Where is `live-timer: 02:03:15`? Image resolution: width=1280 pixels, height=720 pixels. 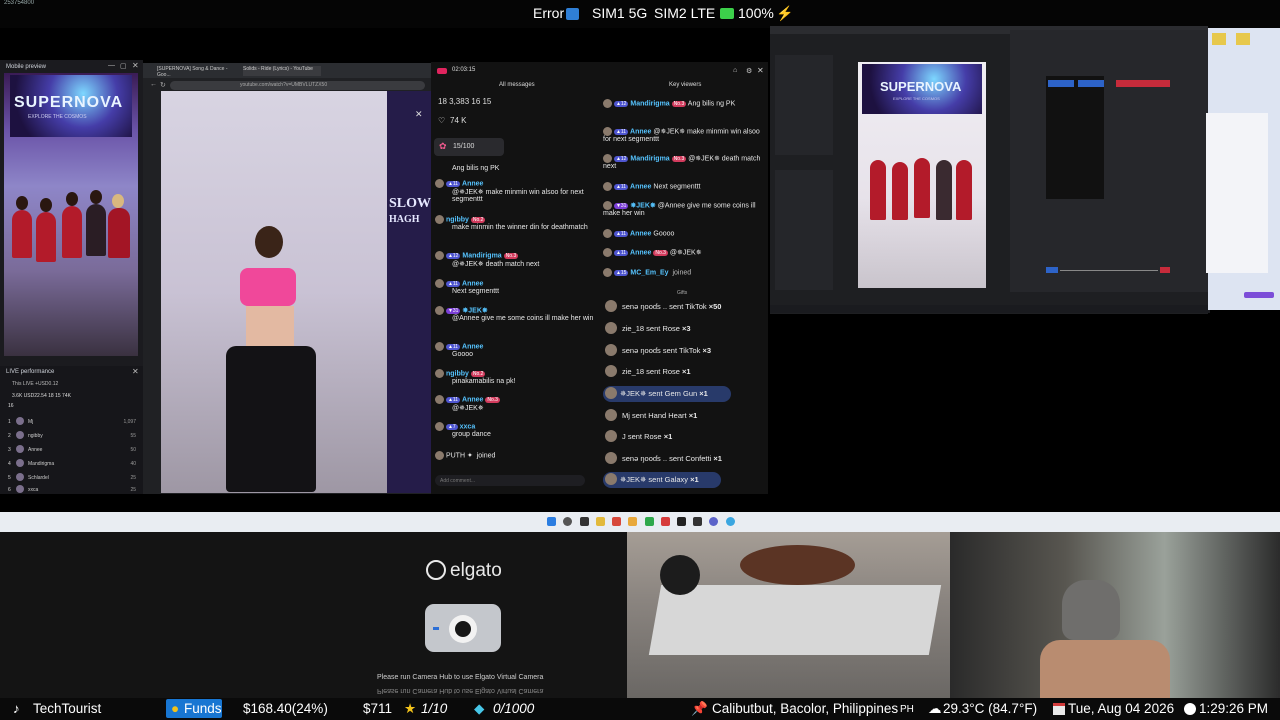 live-timer: 02:03:15 is located at coordinates (464, 70).